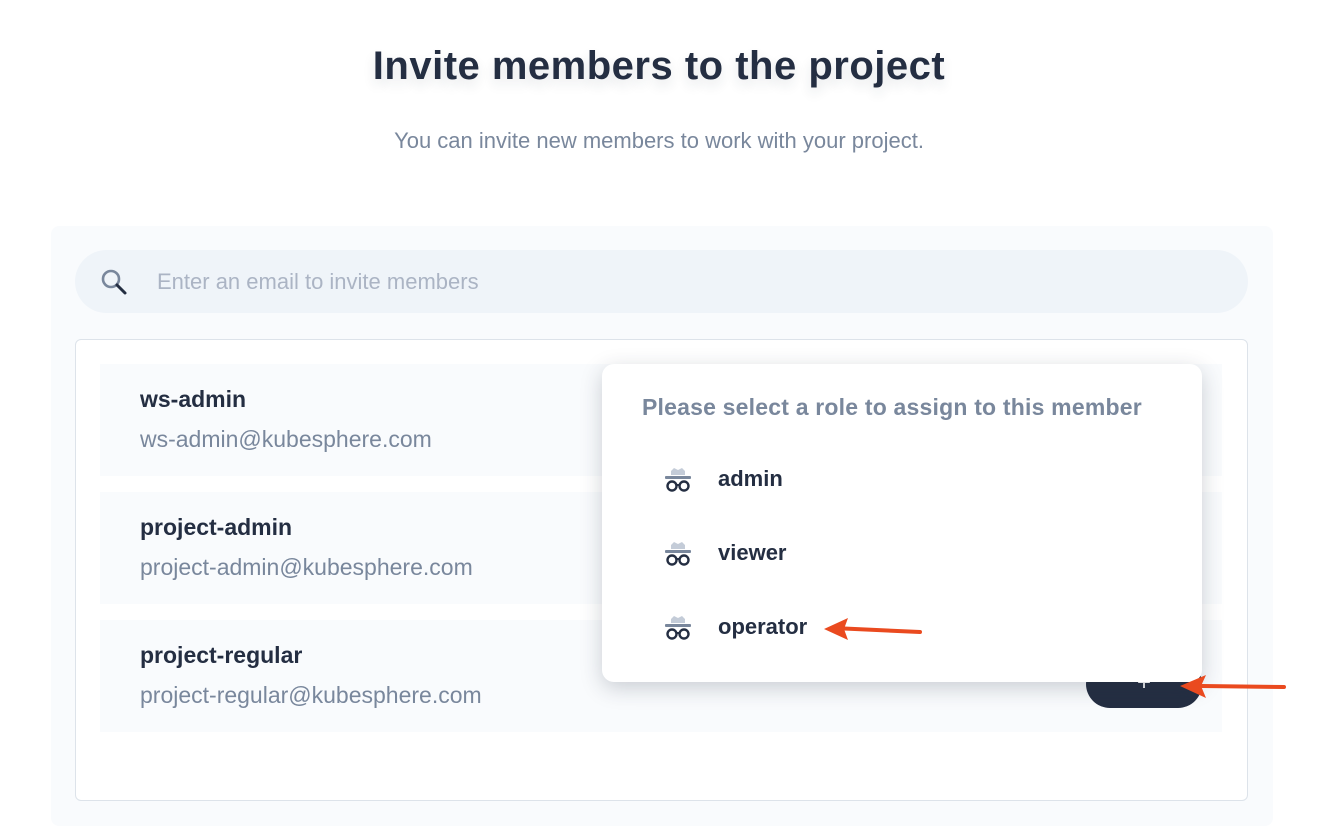 The height and width of the screenshot is (826, 1318). What do you see at coordinates (221, 655) in the screenshot?
I see `member-name: project-regular` at bounding box center [221, 655].